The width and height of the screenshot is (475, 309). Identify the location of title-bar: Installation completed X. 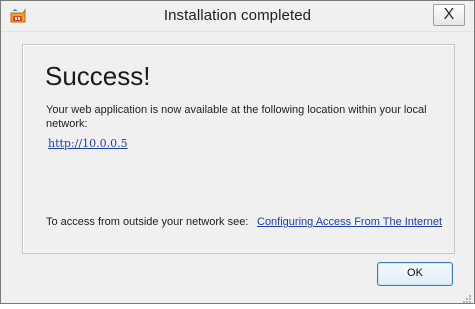
(237, 16).